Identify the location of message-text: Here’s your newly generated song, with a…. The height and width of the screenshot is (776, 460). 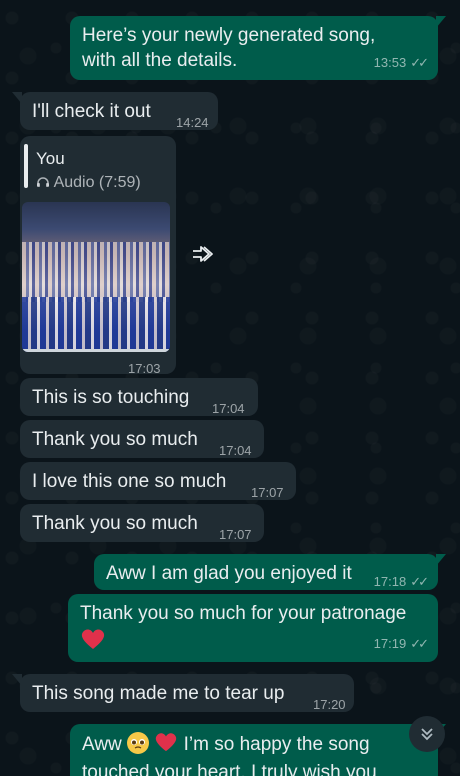
(229, 48).